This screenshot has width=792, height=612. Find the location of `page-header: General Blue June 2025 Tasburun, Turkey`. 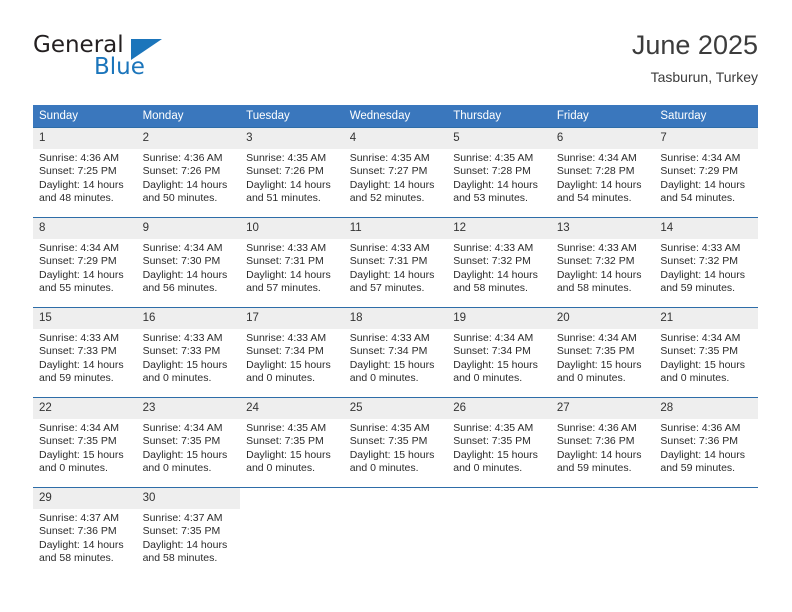

page-header: General Blue June 2025 Tasburun, Turkey is located at coordinates (395, 62).